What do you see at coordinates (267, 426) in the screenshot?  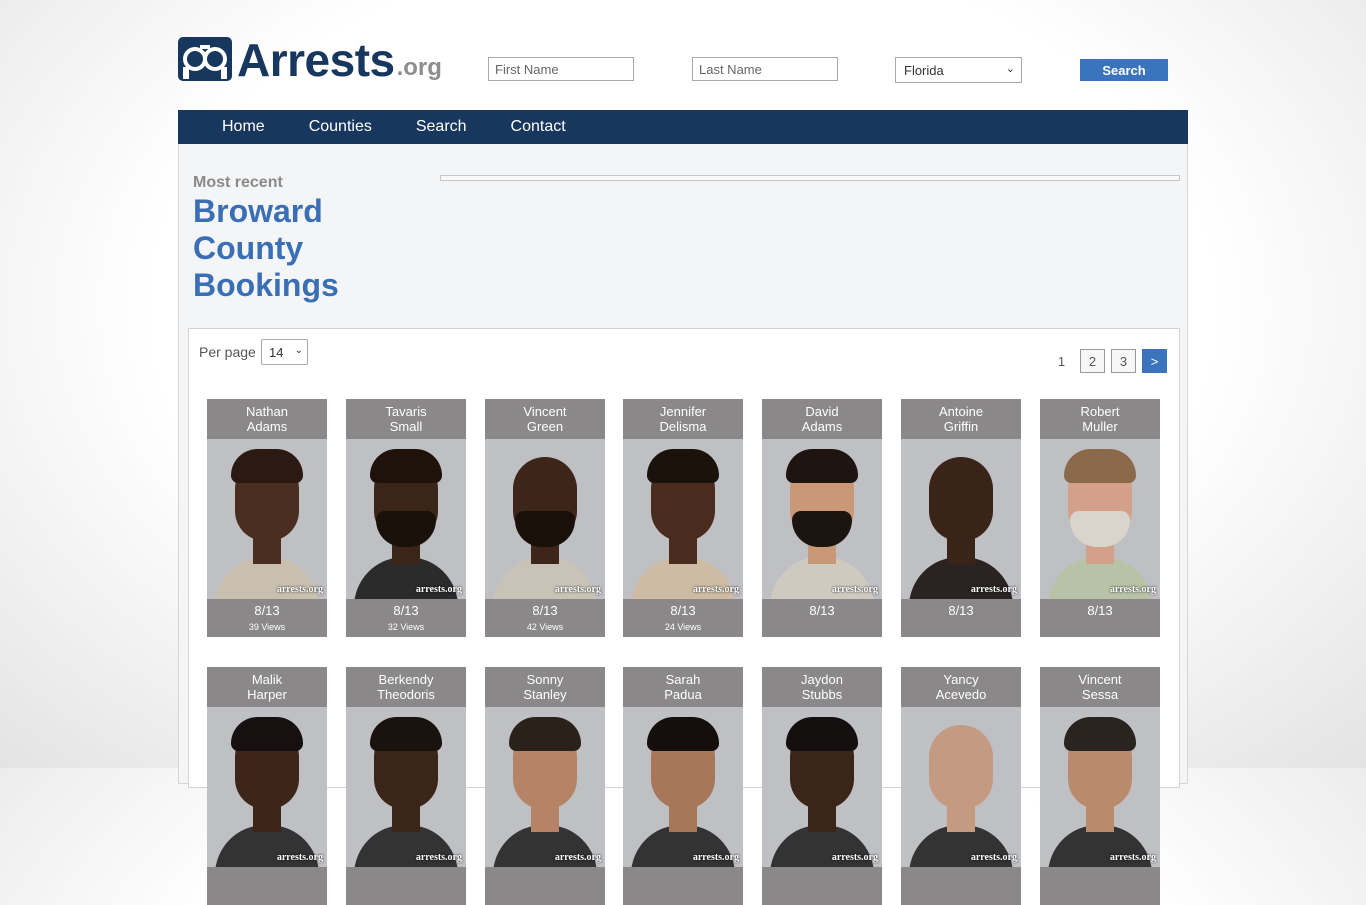 I see `booking-last-name: Adams` at bounding box center [267, 426].